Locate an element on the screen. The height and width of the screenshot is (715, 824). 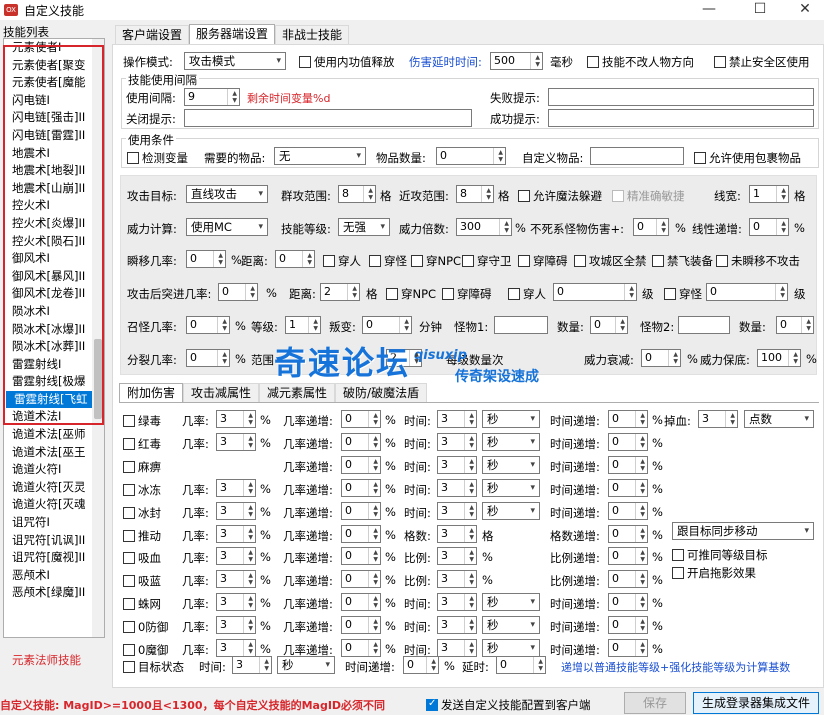
group-range-input: 8 ▲ ▼ is located at coordinates (357, 194).